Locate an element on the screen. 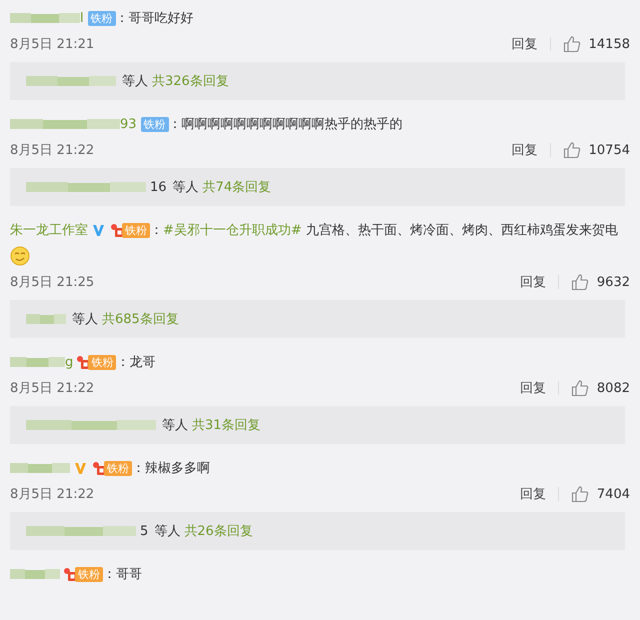 The width and height of the screenshot is (640, 620). like-count: 7404 is located at coordinates (613, 494).